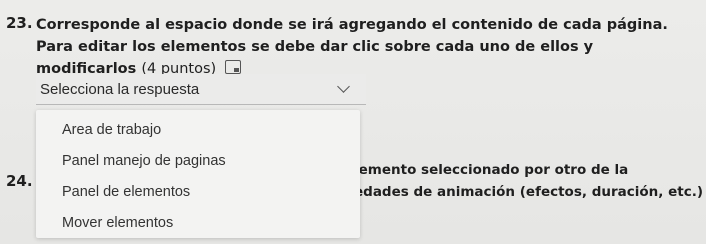 This screenshot has width=706, height=244. I want to click on image-icon, so click(233, 67).